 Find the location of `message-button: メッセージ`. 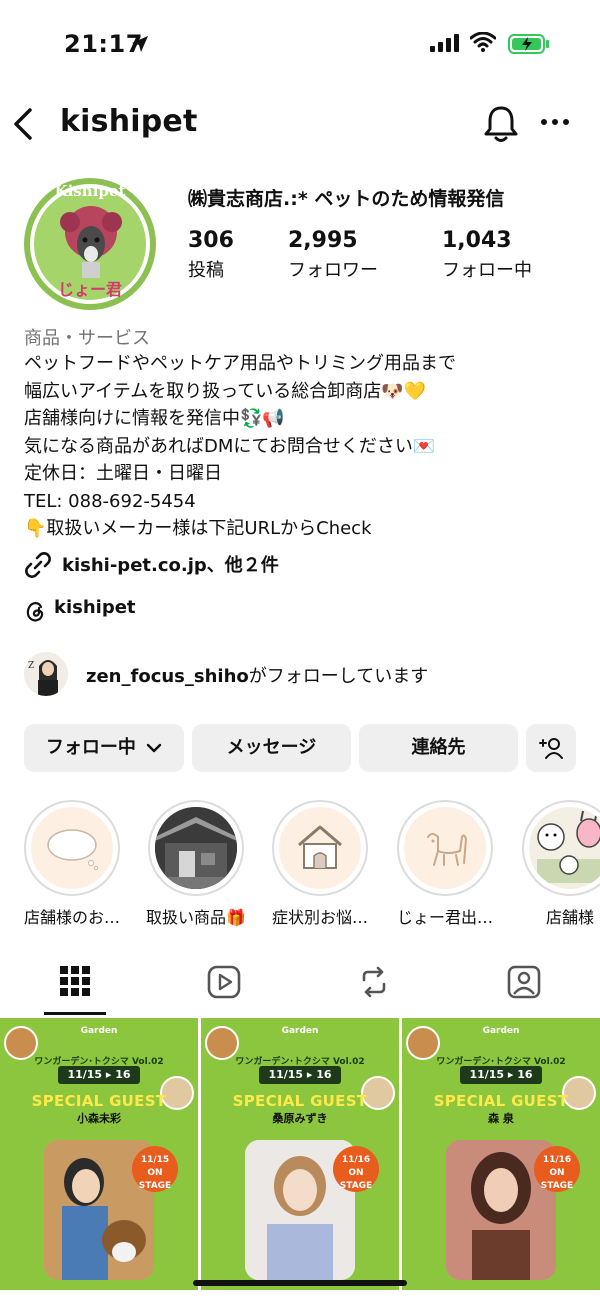

message-button: メッセージ is located at coordinates (271, 748).